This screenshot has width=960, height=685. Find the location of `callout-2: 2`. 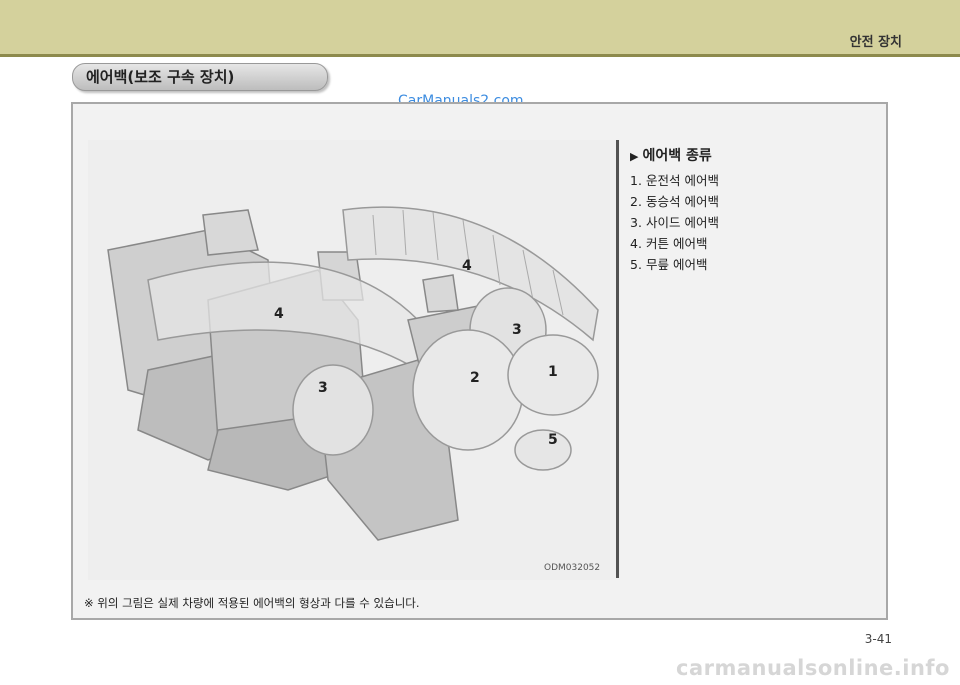

callout-2: 2 is located at coordinates (475, 378).